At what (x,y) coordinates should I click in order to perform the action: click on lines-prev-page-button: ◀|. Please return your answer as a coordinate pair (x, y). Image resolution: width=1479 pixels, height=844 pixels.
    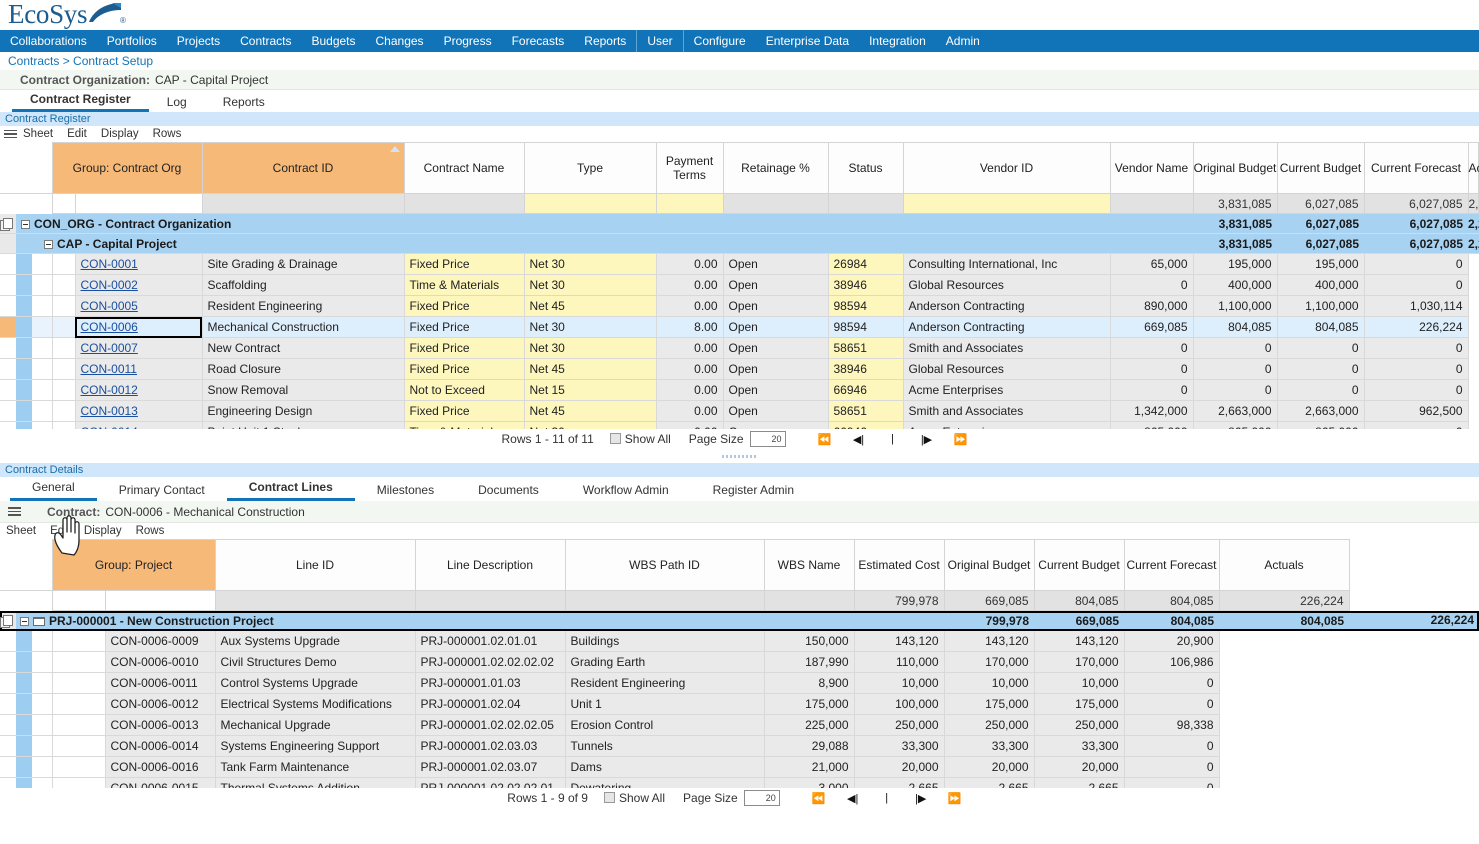
    Looking at the image, I should click on (853, 798).